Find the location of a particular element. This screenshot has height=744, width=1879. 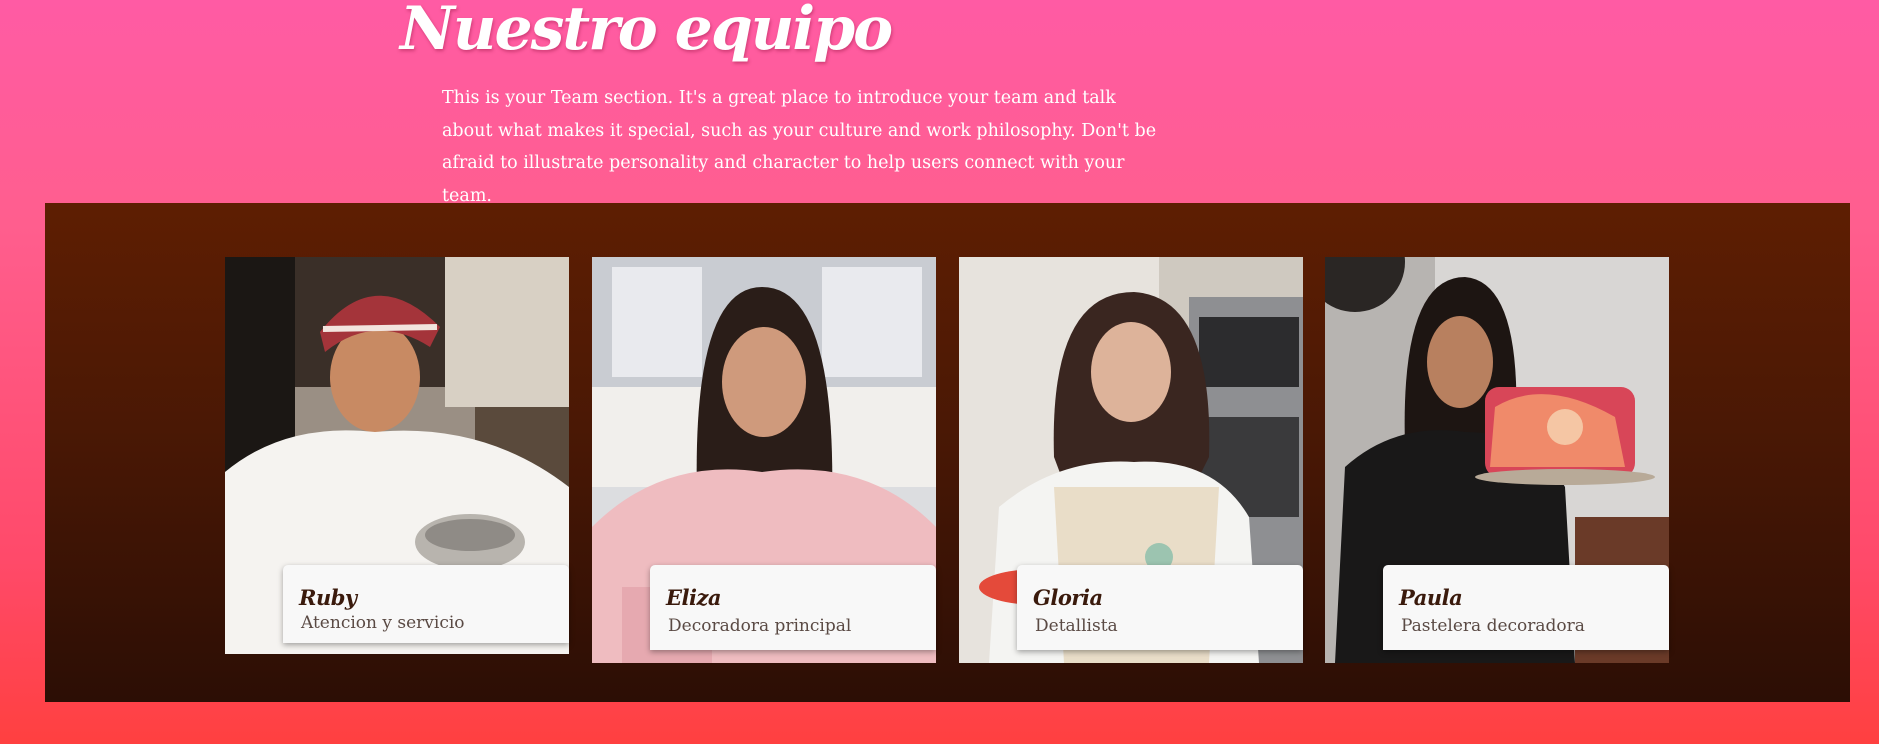

member-role: Atencion y servicio is located at coordinates (383, 623).